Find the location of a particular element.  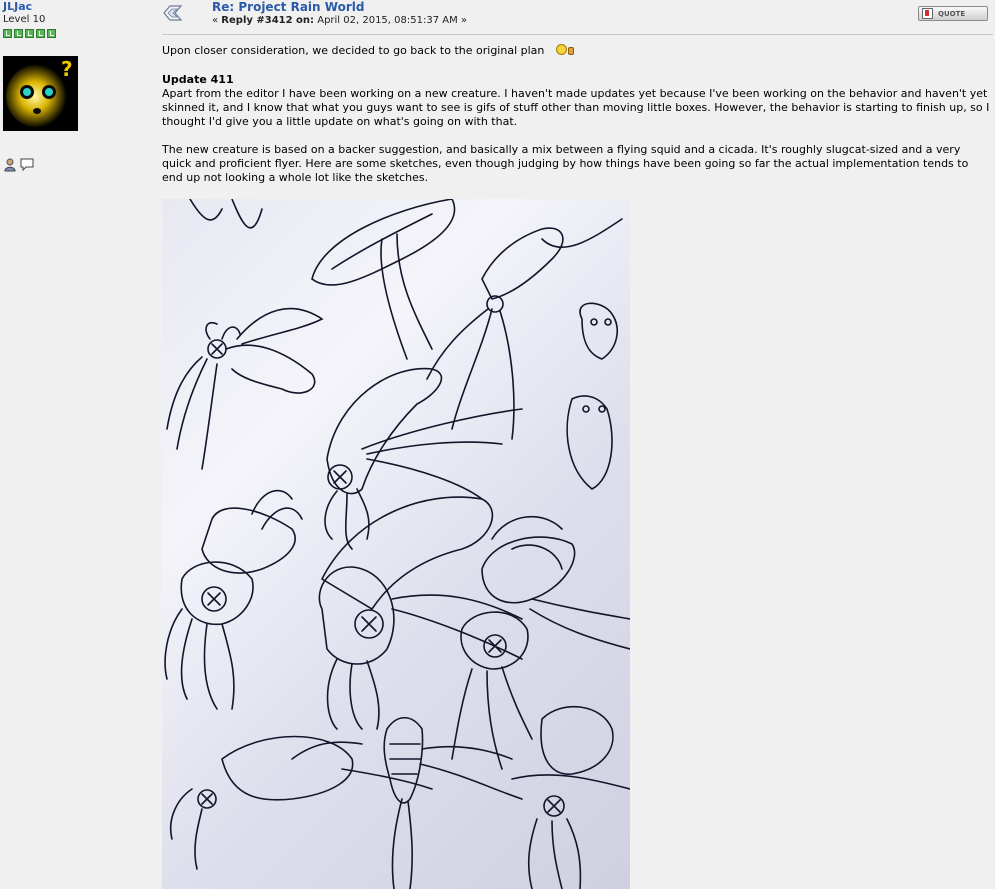

thumbs-up-icon is located at coordinates (570, 51).